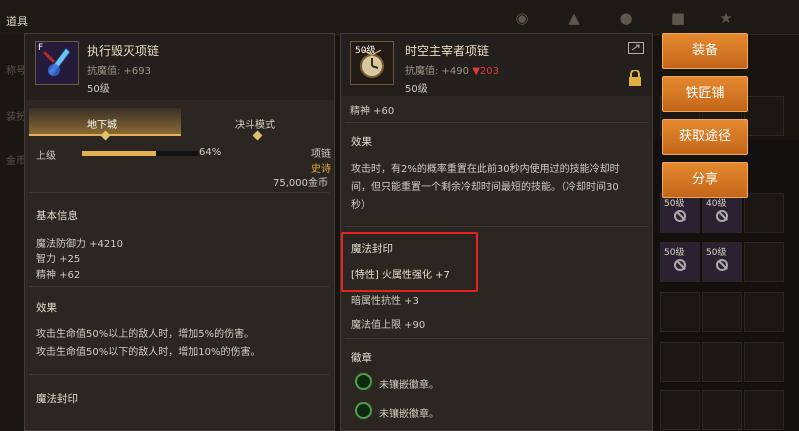 The width and height of the screenshot is (799, 431). What do you see at coordinates (372, 63) in the screenshot?
I see `item-icon-frame: 50级` at bounding box center [372, 63].